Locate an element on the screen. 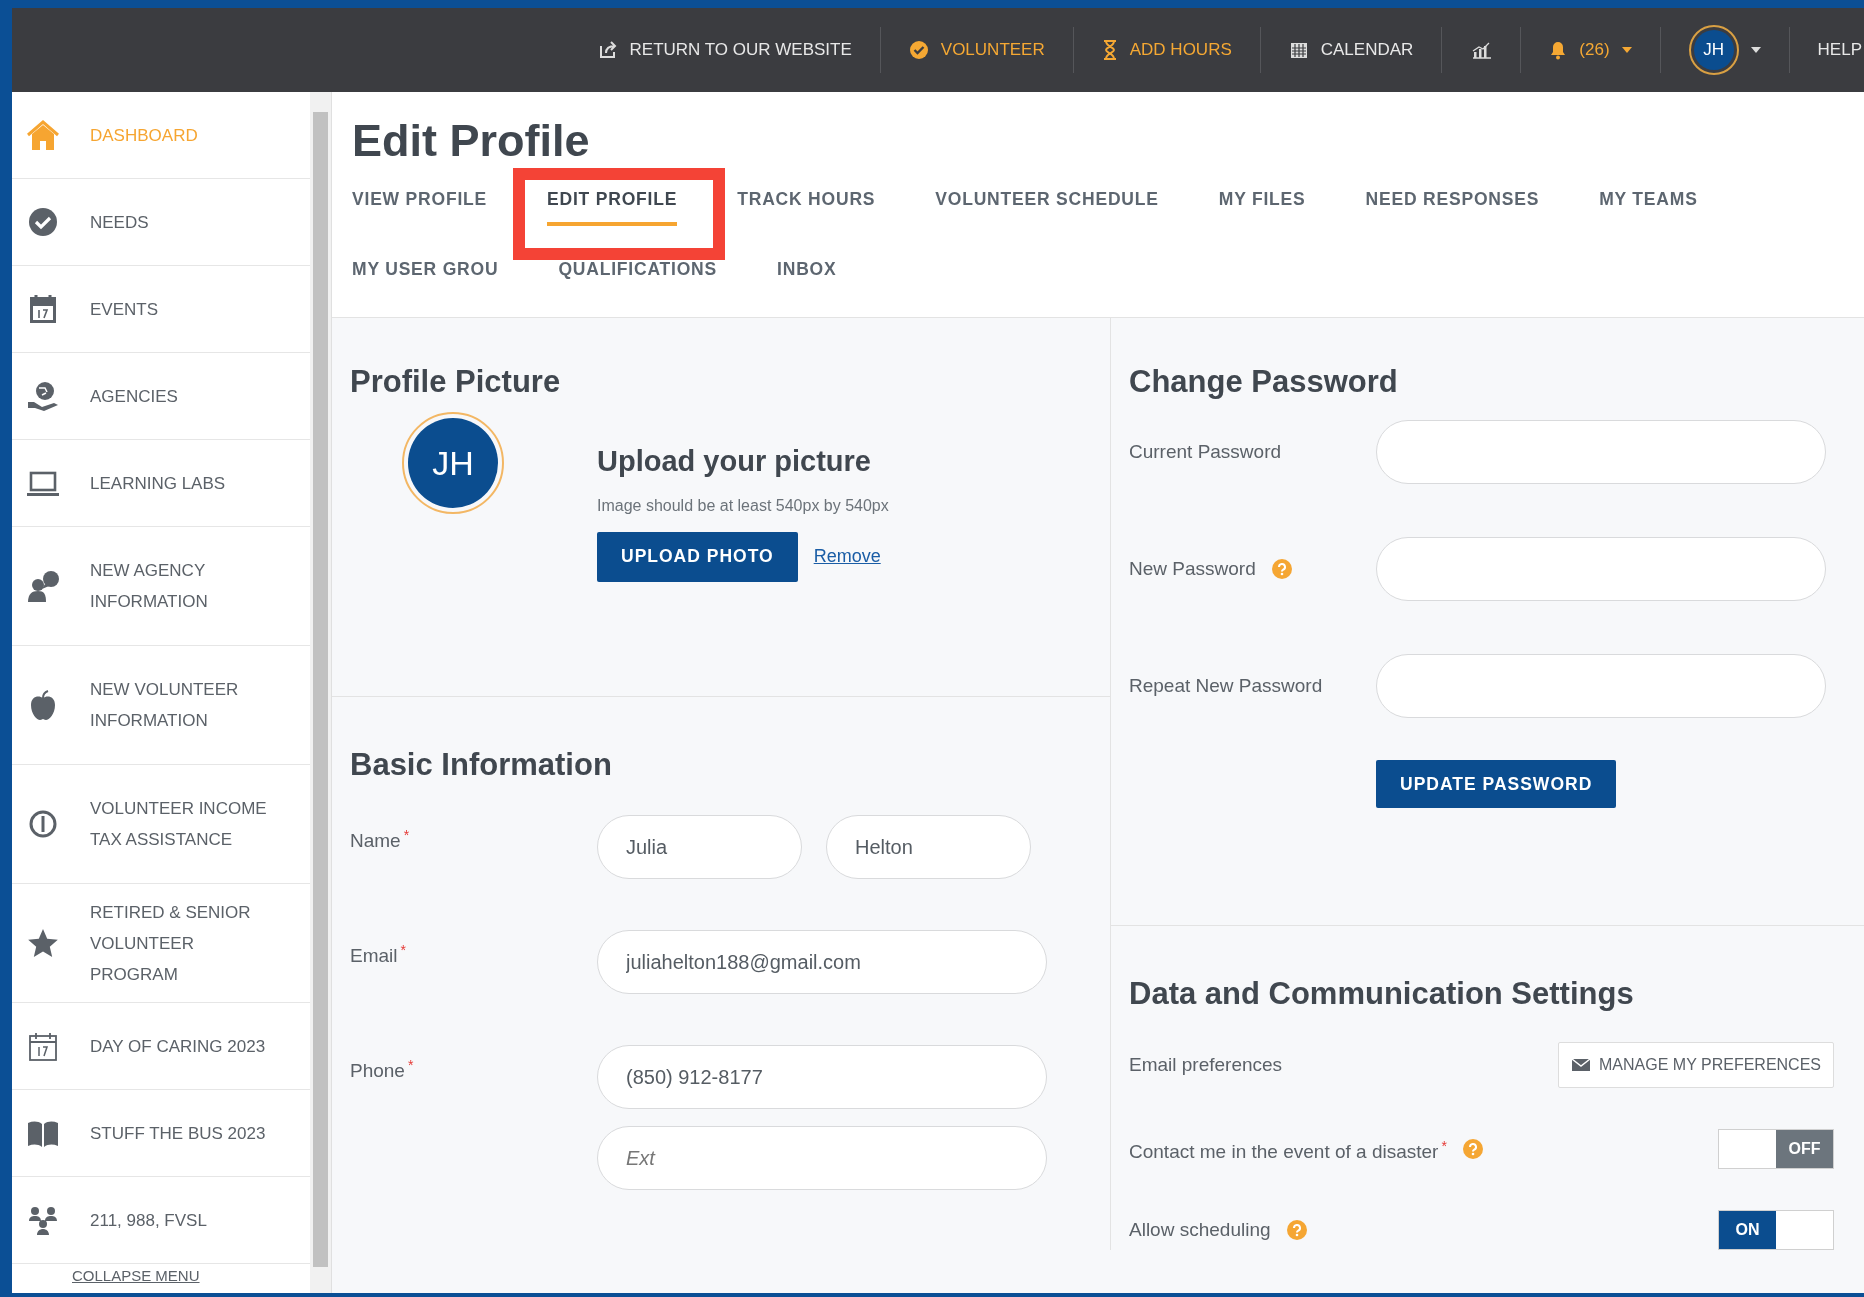  profile-tab: NEED RESPONSES is located at coordinates (1452, 198).